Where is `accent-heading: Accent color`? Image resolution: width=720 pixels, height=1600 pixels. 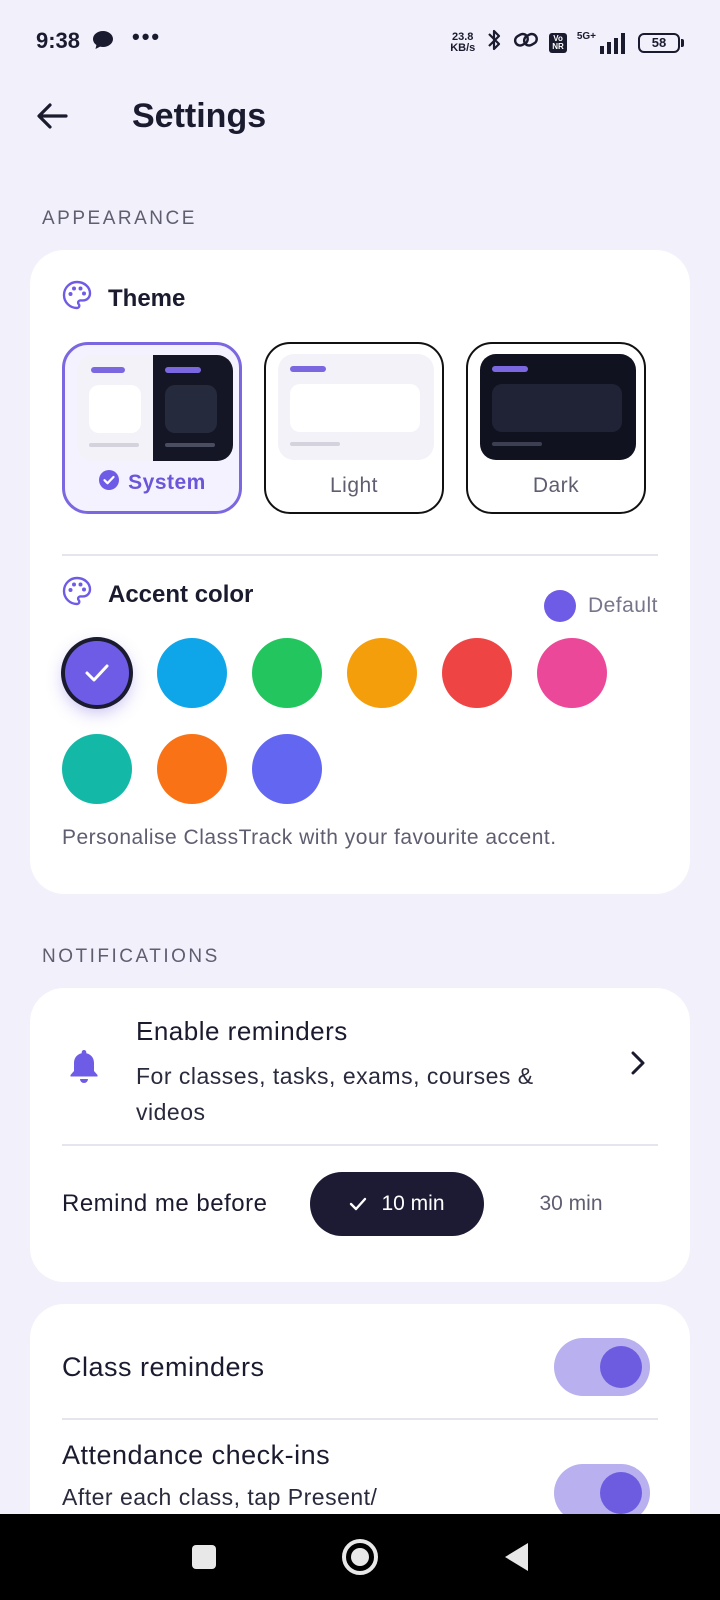 accent-heading: Accent color is located at coordinates (157, 594).